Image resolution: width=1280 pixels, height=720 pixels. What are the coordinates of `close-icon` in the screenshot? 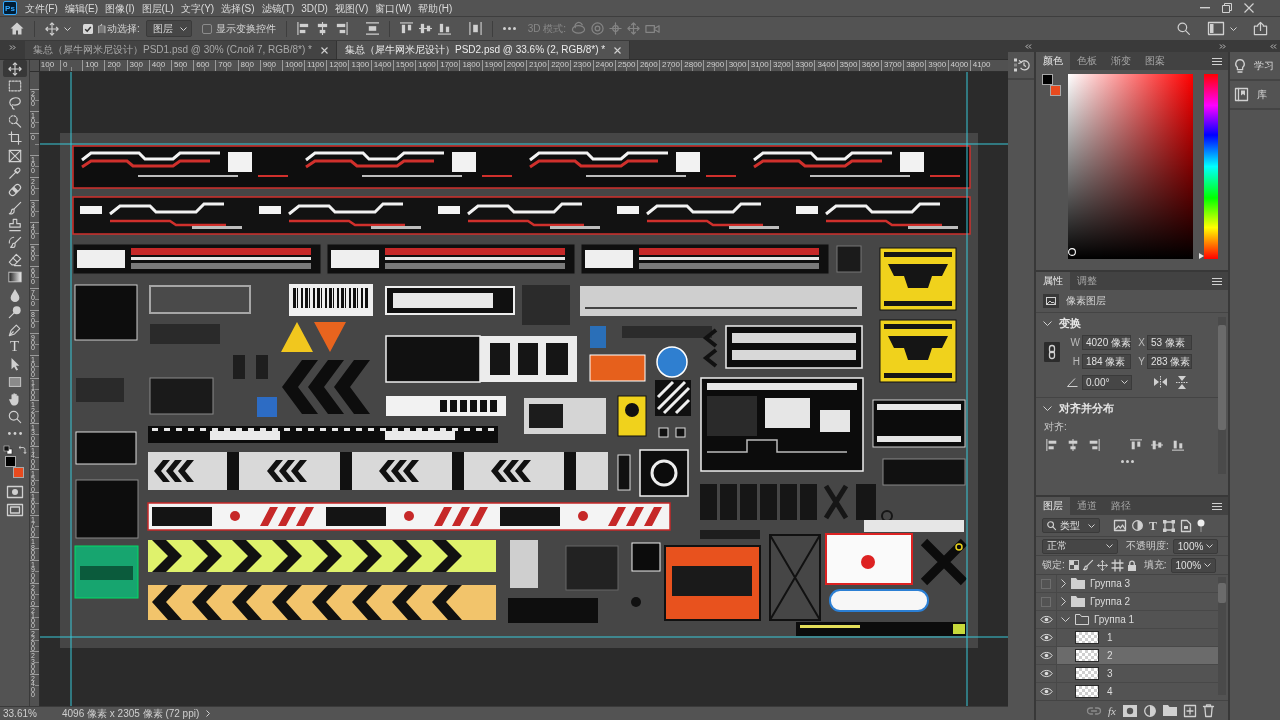 It's located at (1249, 8).